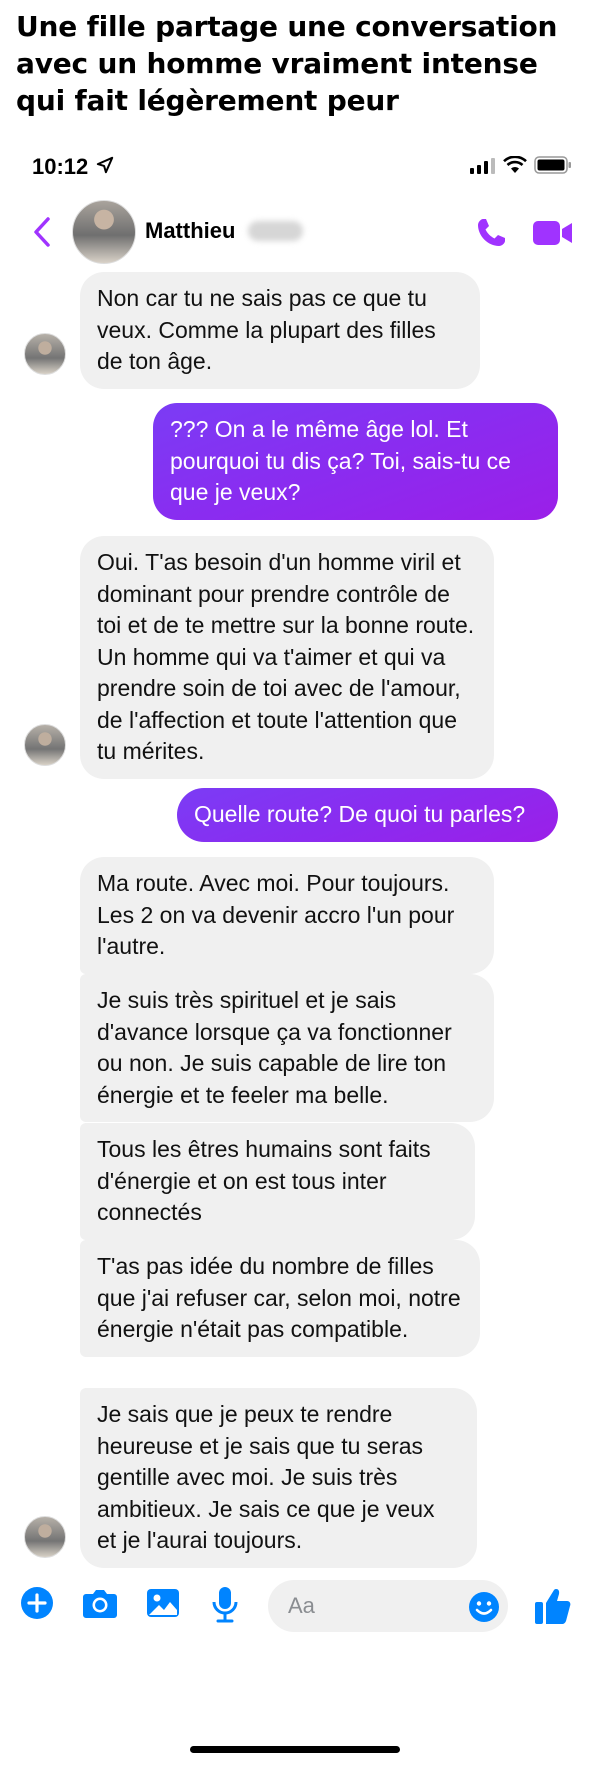 This screenshot has height=1766, width=600. What do you see at coordinates (100, 1603) in the screenshot?
I see `camera-icon` at bounding box center [100, 1603].